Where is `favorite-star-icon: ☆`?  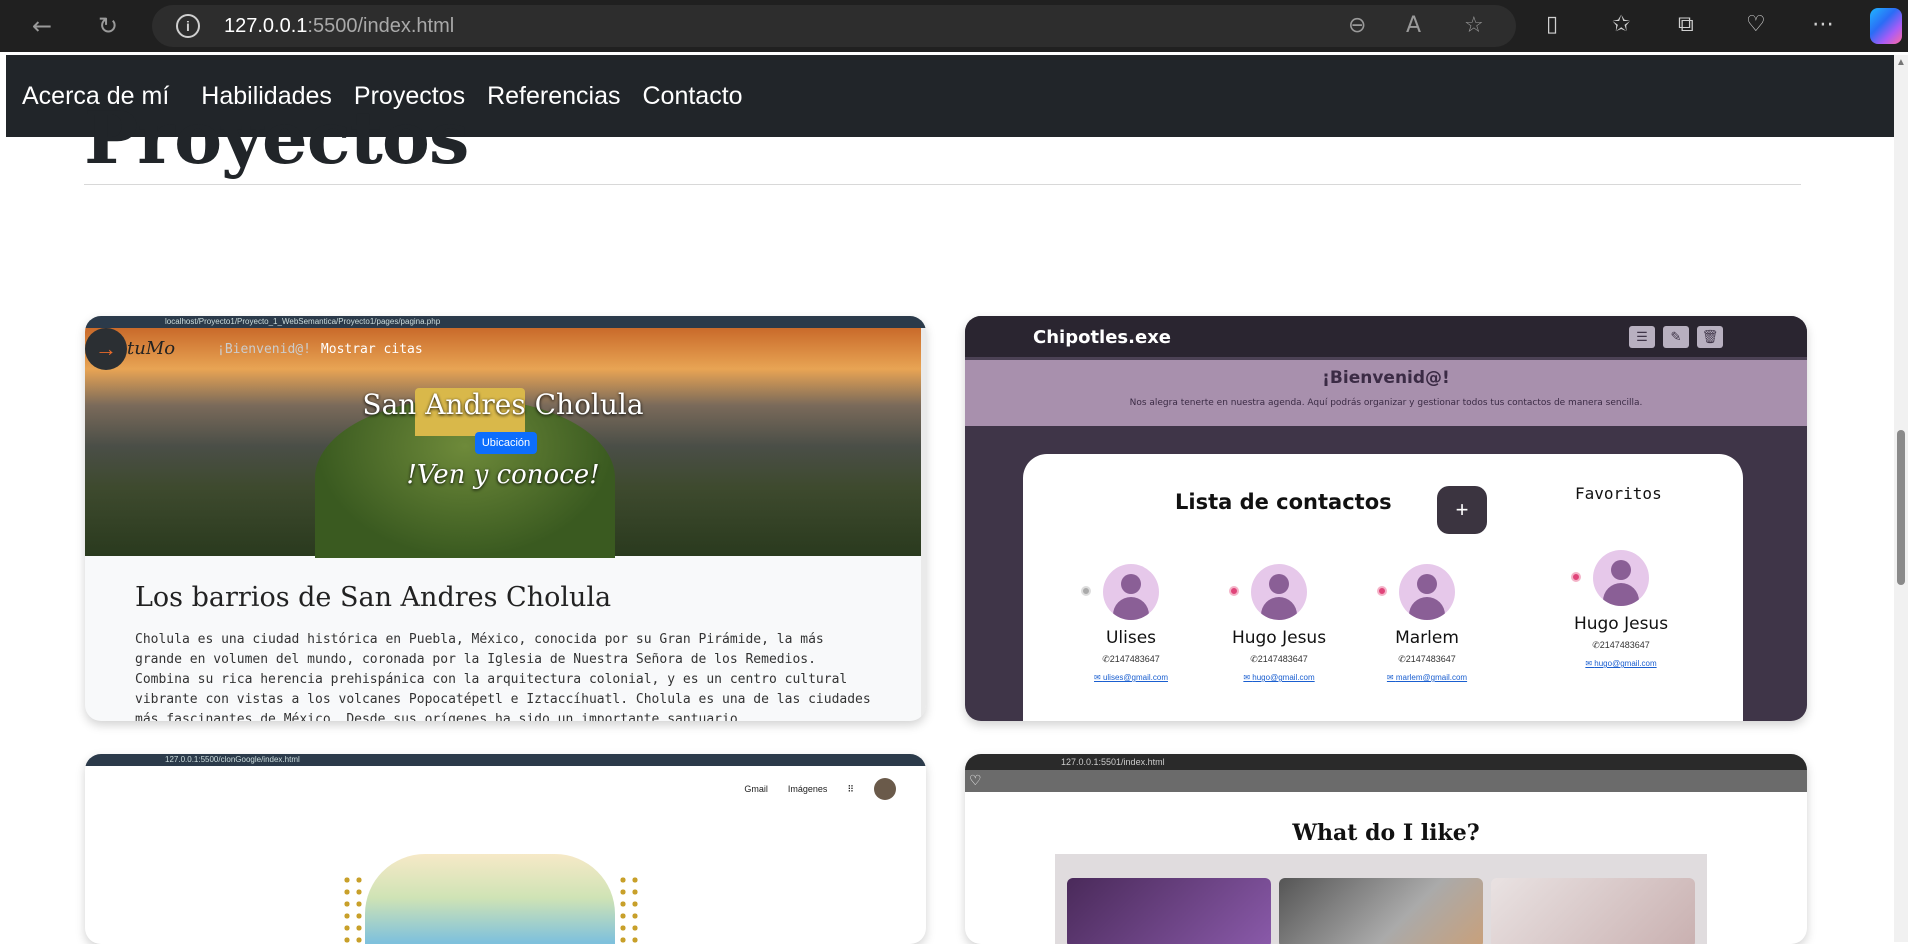 favorite-star-icon: ☆ is located at coordinates (1474, 25).